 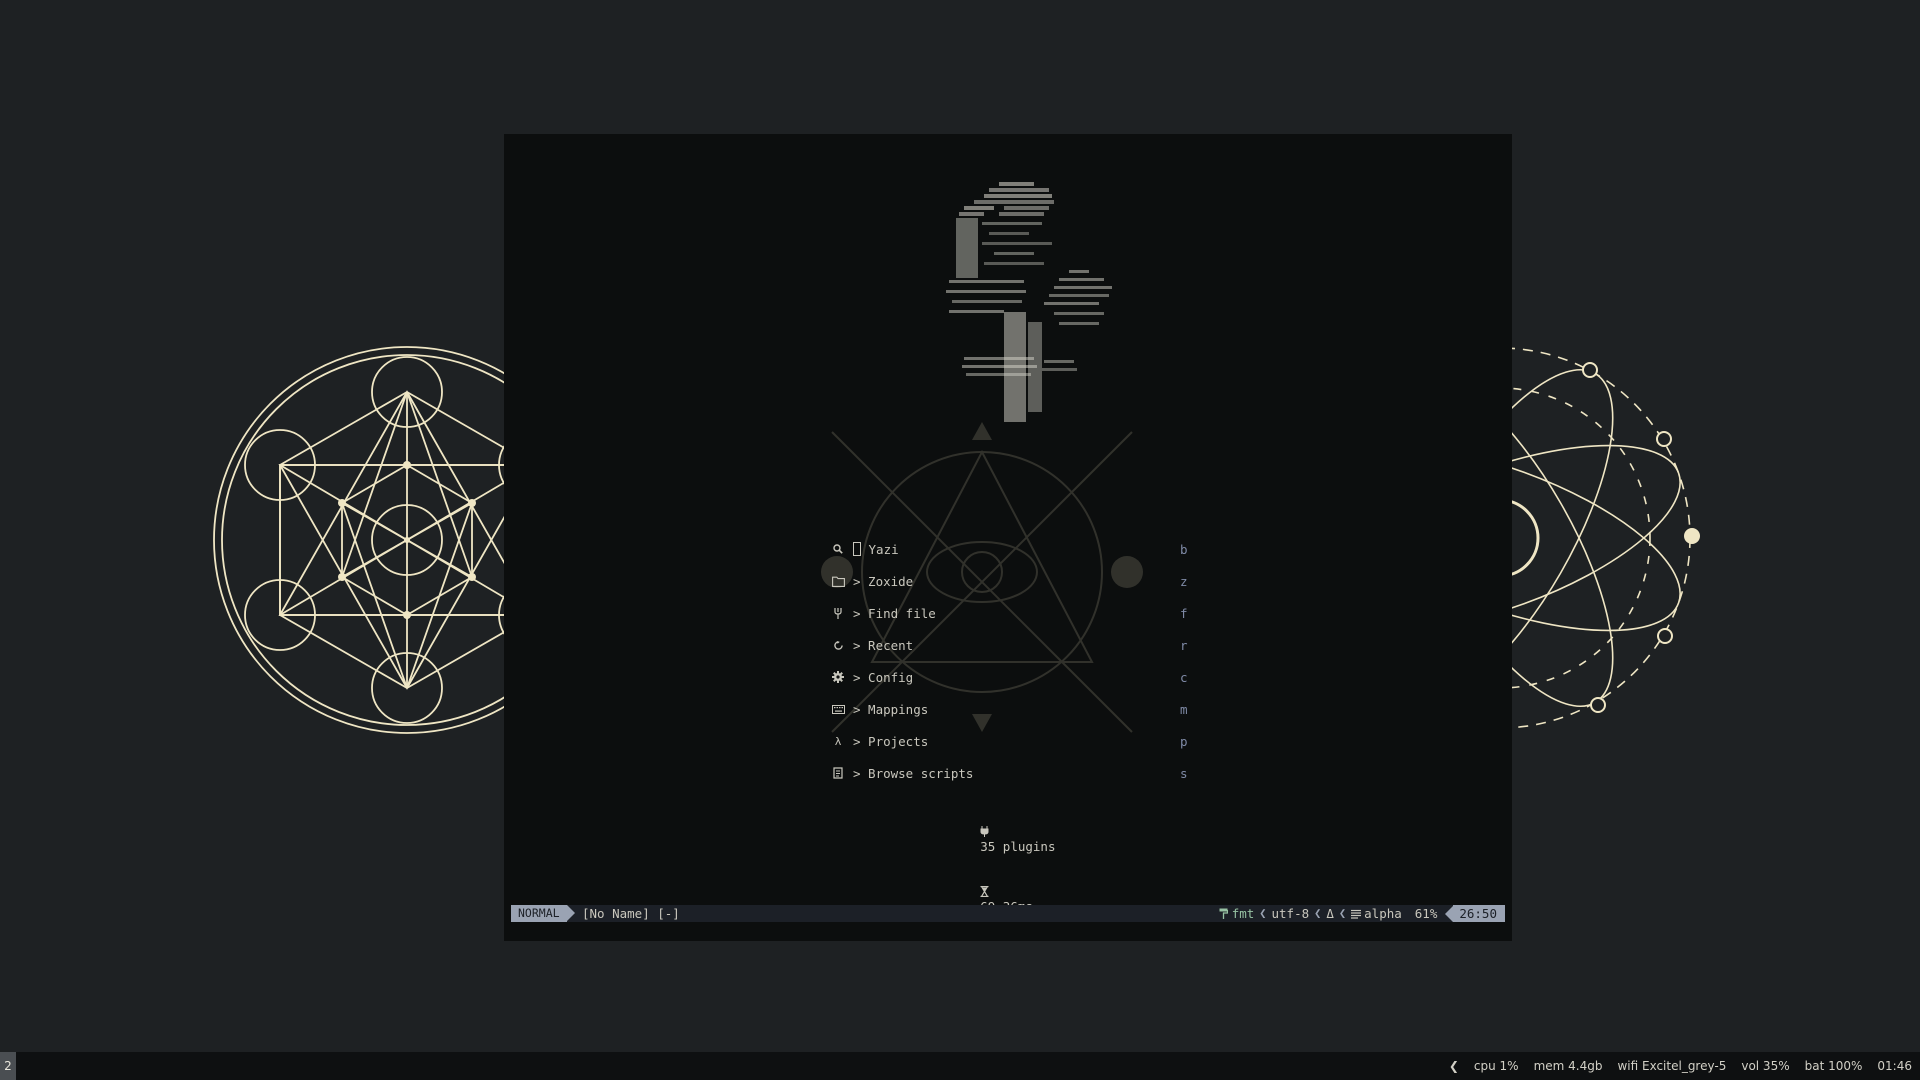 I want to click on cursor-block-icon, so click(x=857, y=549).